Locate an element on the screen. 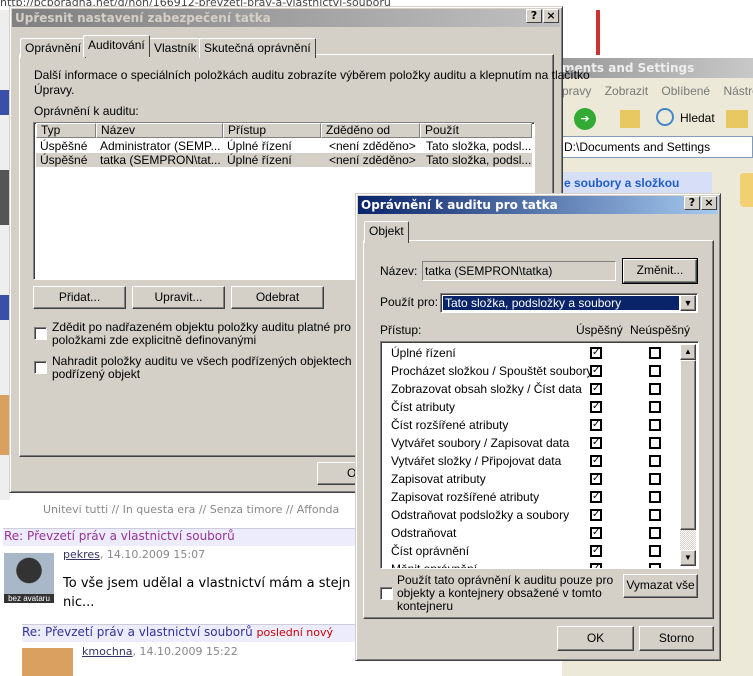 The image size is (753, 676). permission-row: Odstraňovat is located at coordinates (424, 533).